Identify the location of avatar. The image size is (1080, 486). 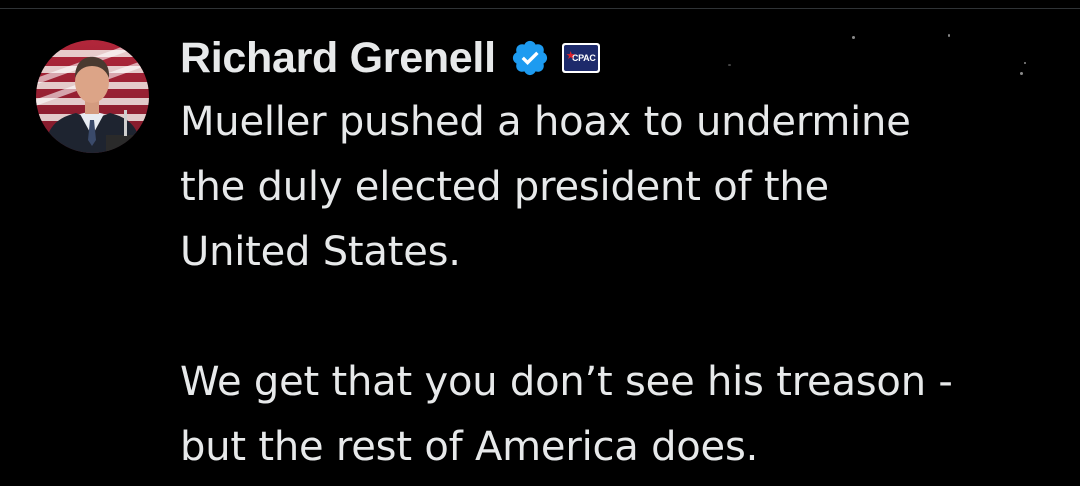
(92, 96).